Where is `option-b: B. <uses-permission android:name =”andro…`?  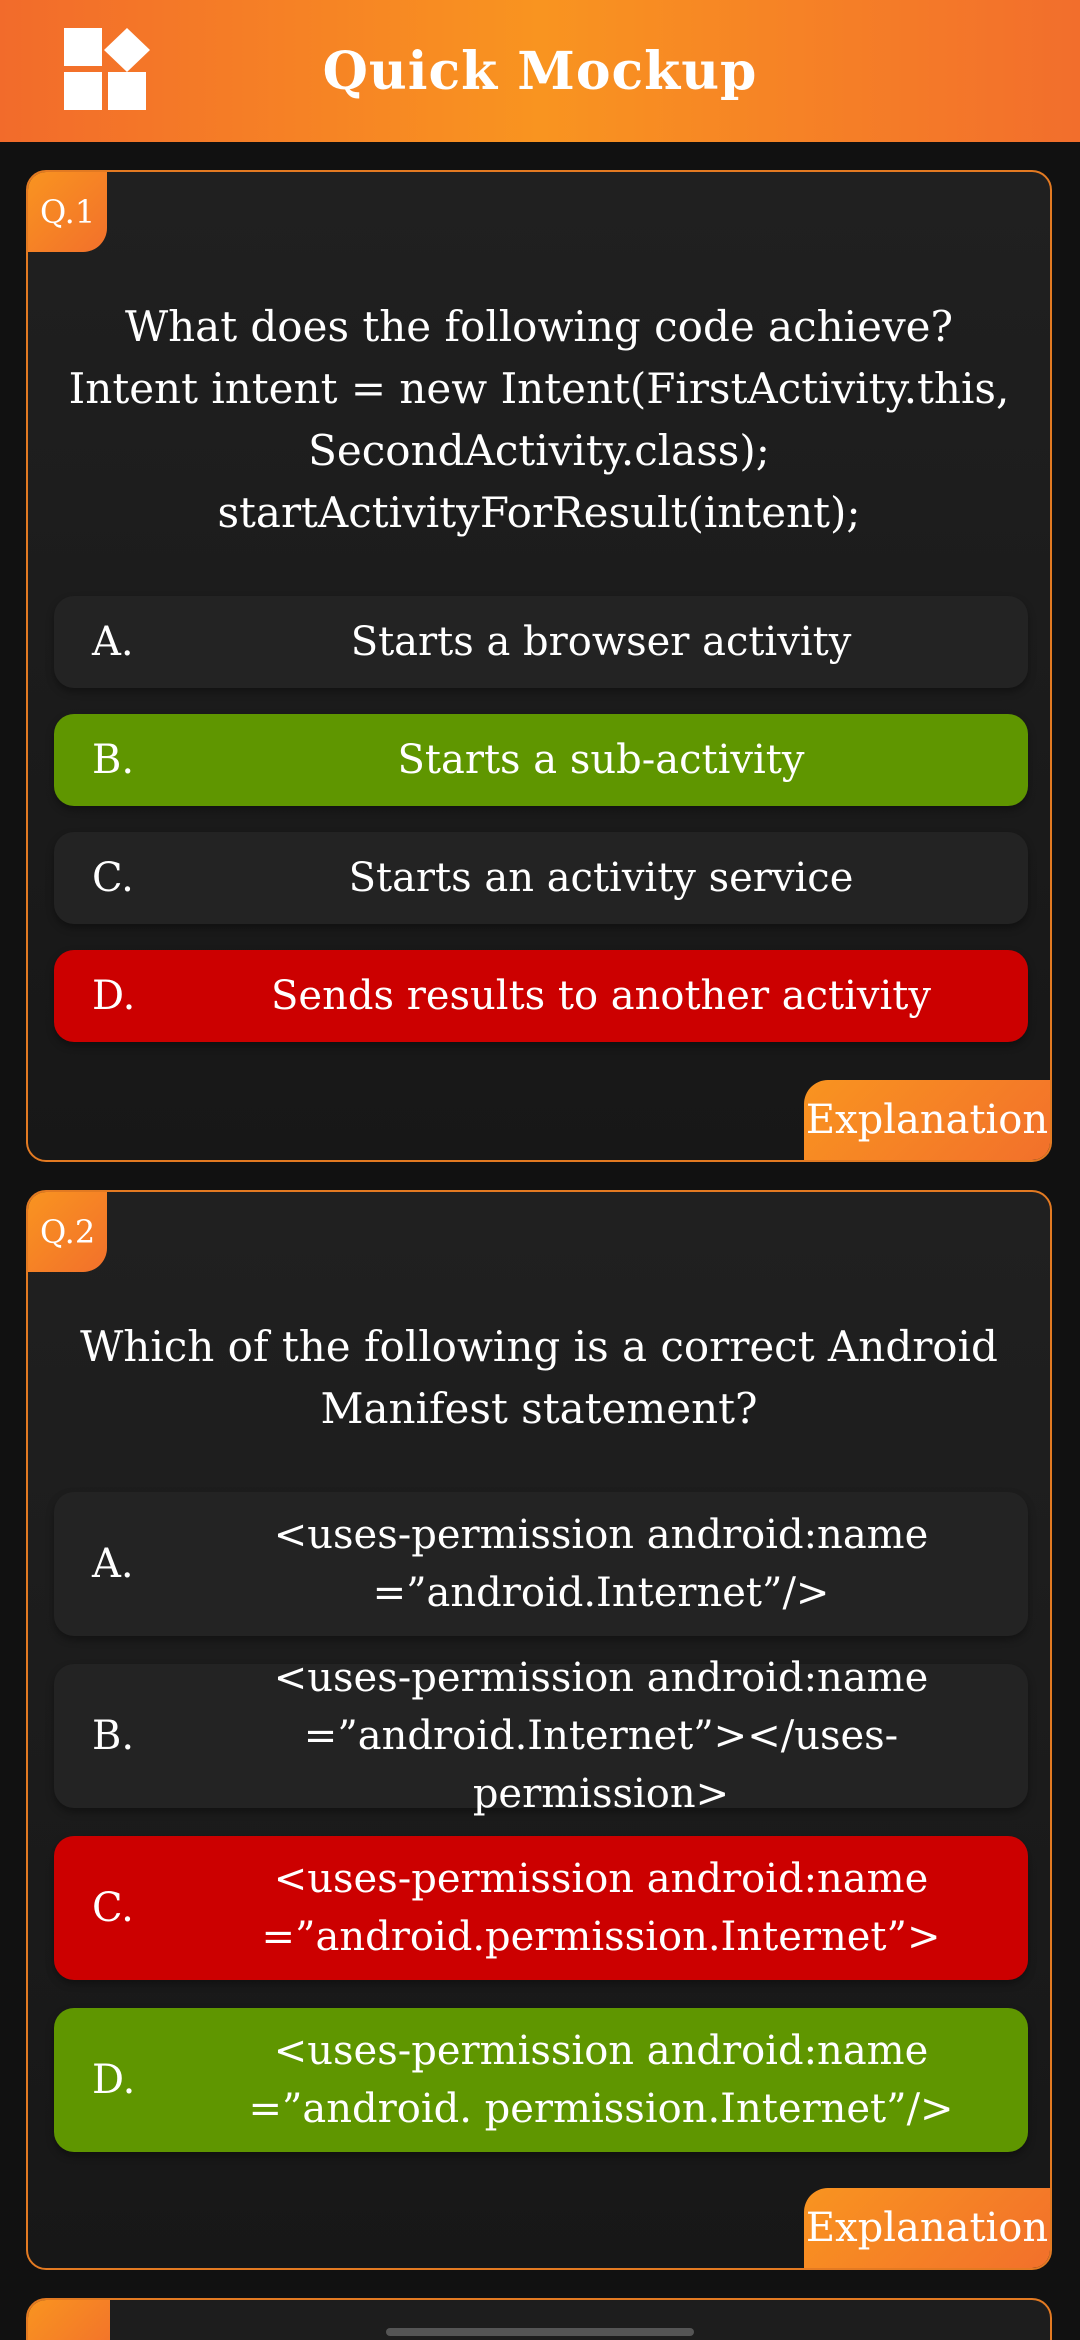
option-b: B. <uses-permission android:name =”andro… is located at coordinates (541, 1736).